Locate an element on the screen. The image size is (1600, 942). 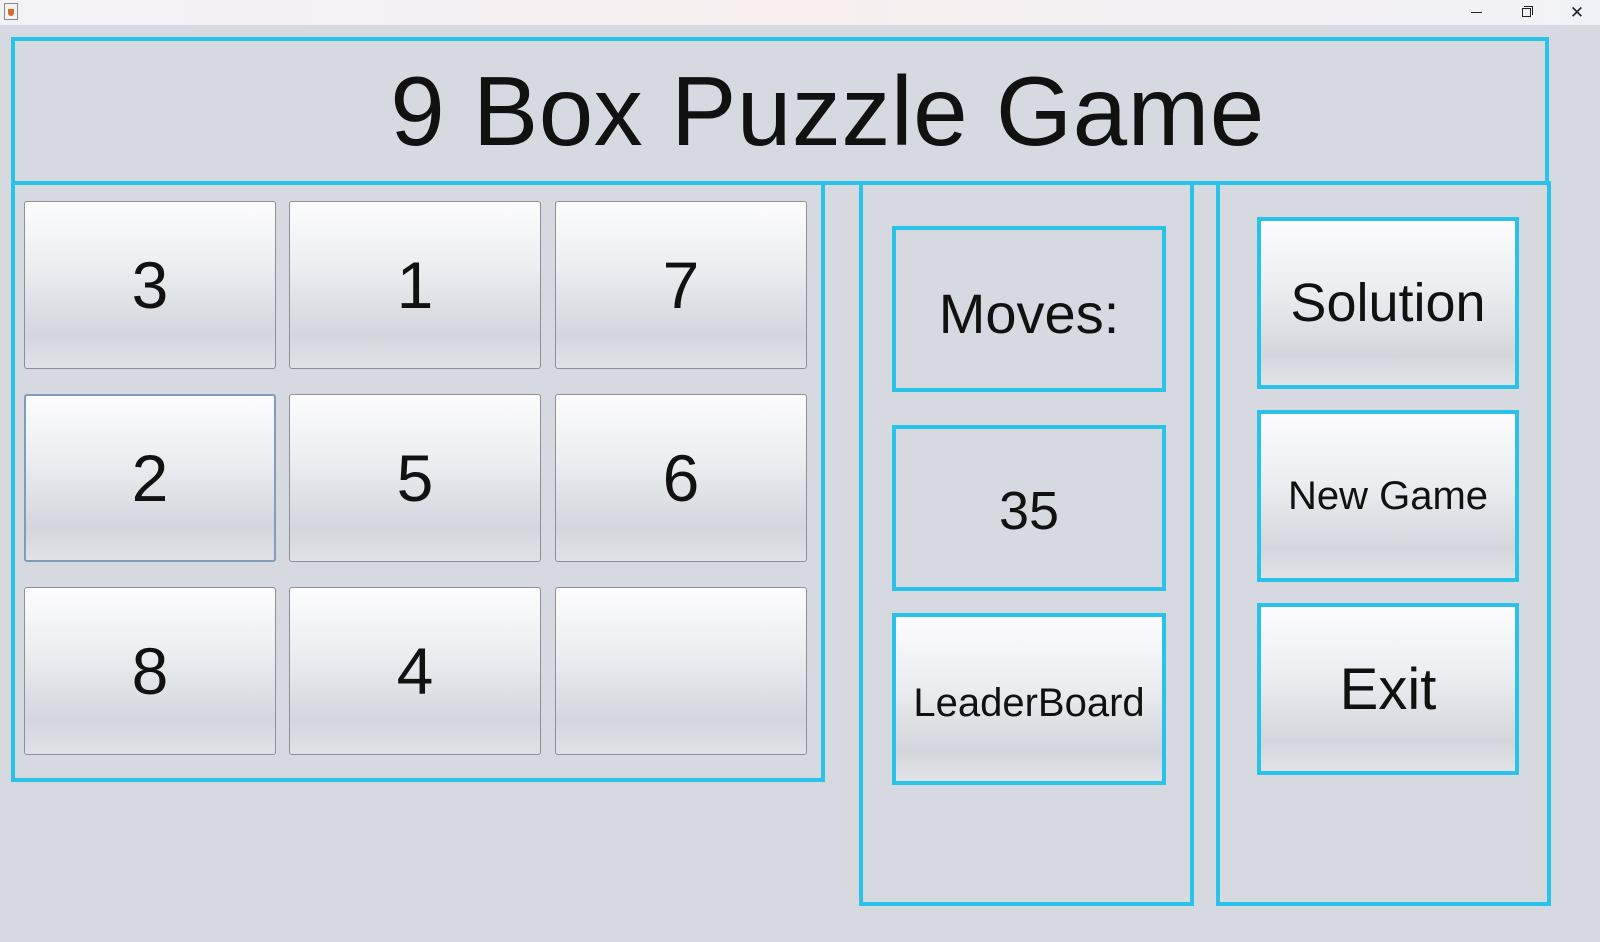
close-button: ✕ is located at coordinates (1576, 12).